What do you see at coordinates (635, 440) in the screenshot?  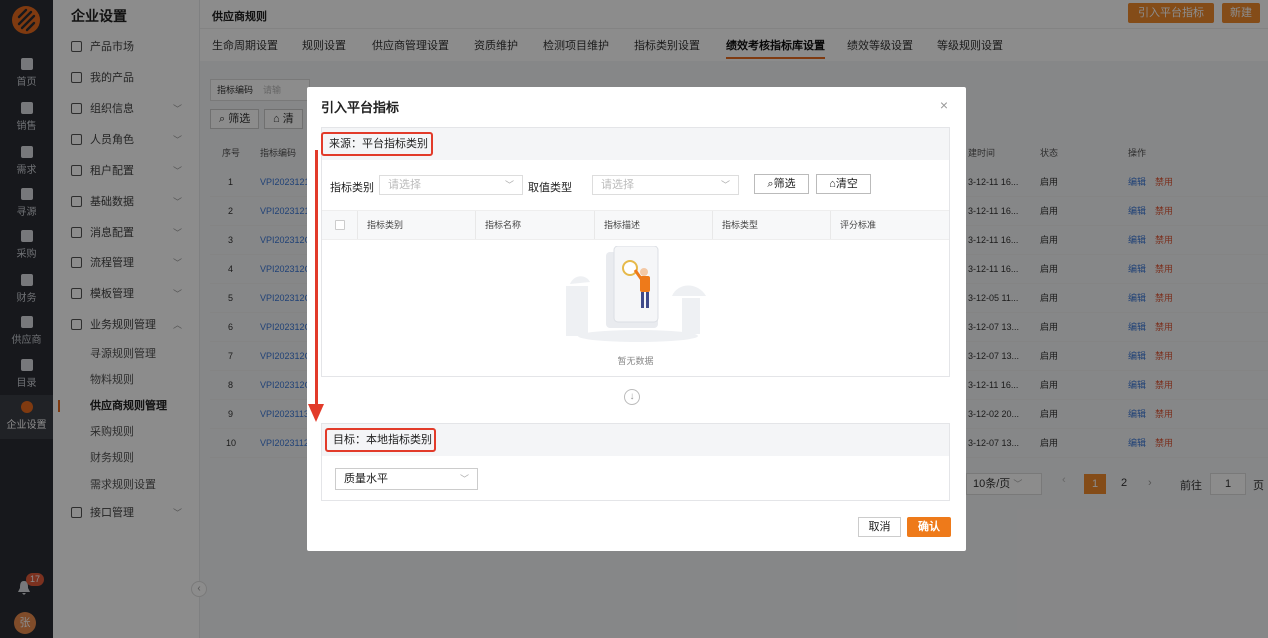 I see `target-panel-header: 目标：本地指标类别` at bounding box center [635, 440].